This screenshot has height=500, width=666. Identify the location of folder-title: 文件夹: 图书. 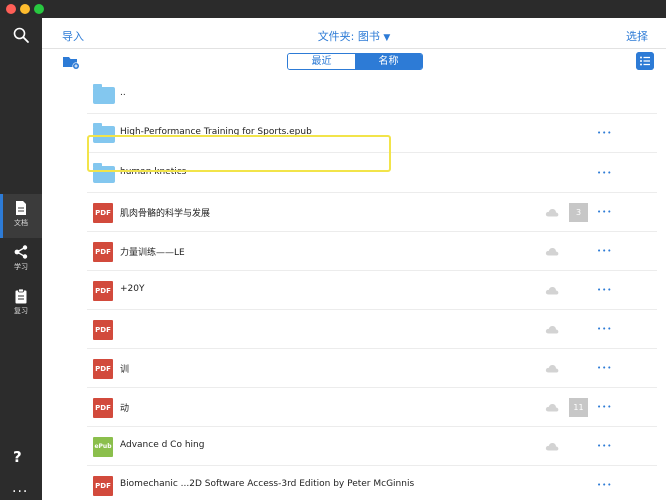
(348, 36).